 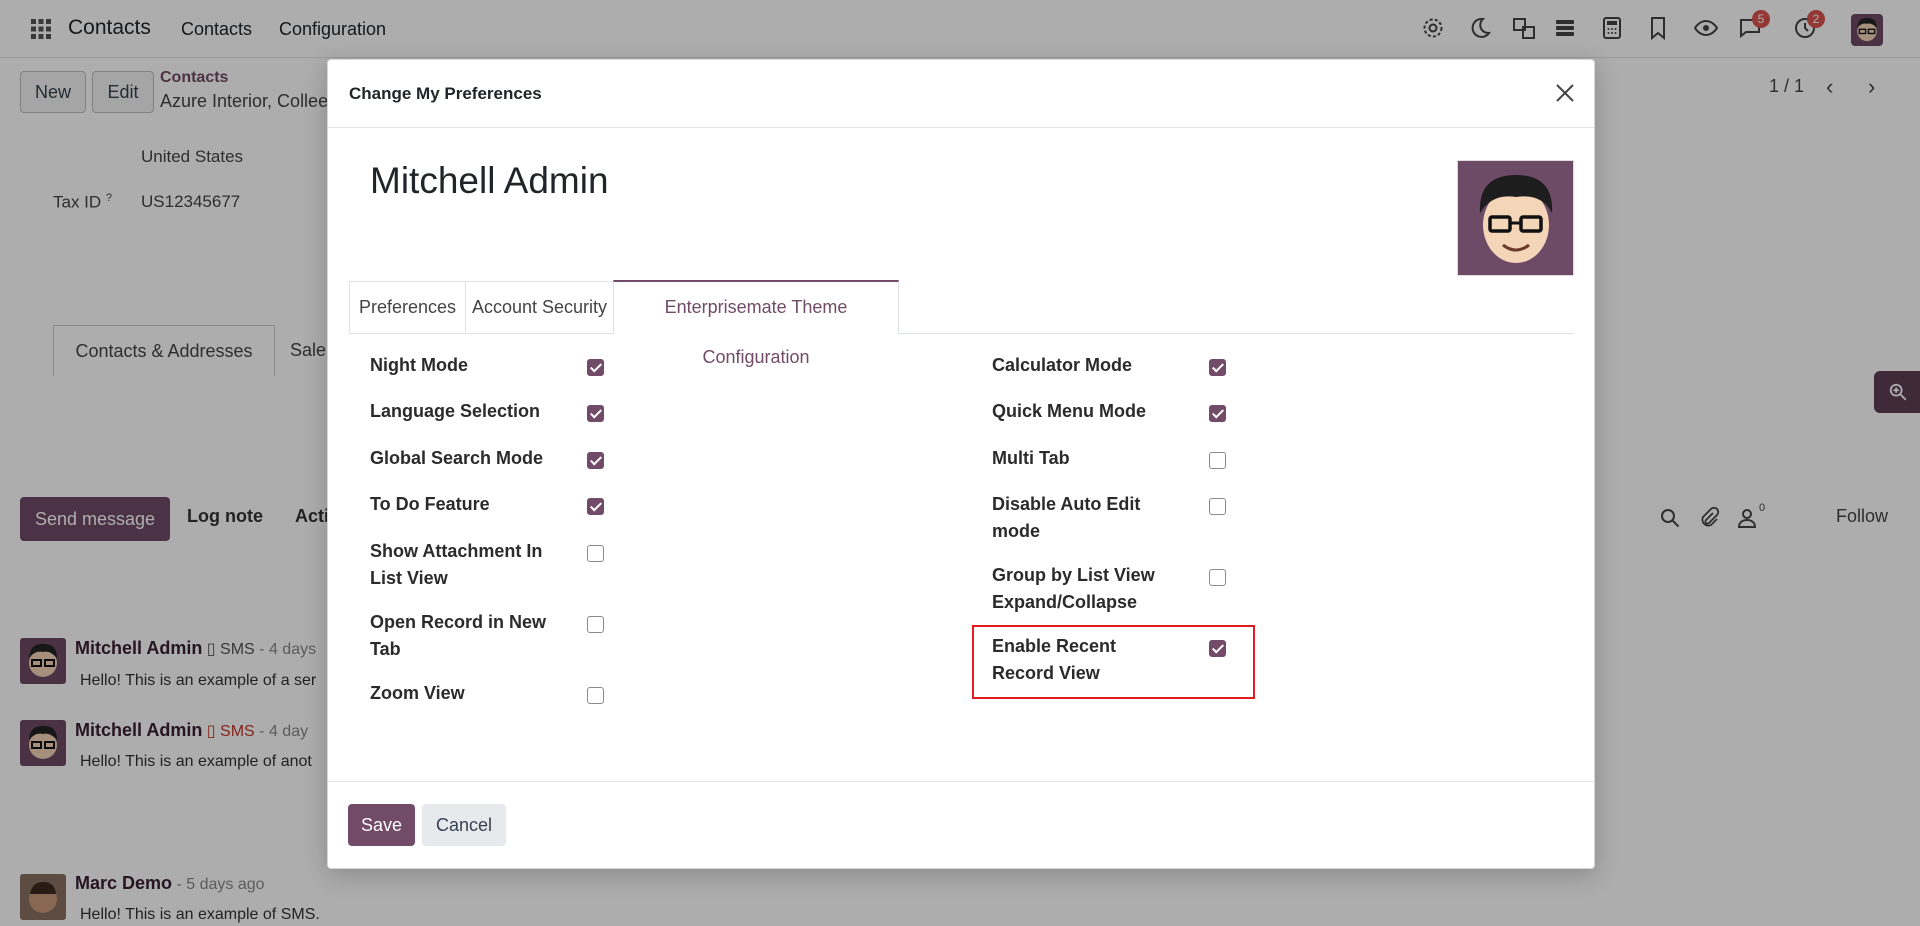 I want to click on checkbox-show-attachment, so click(x=595, y=553).